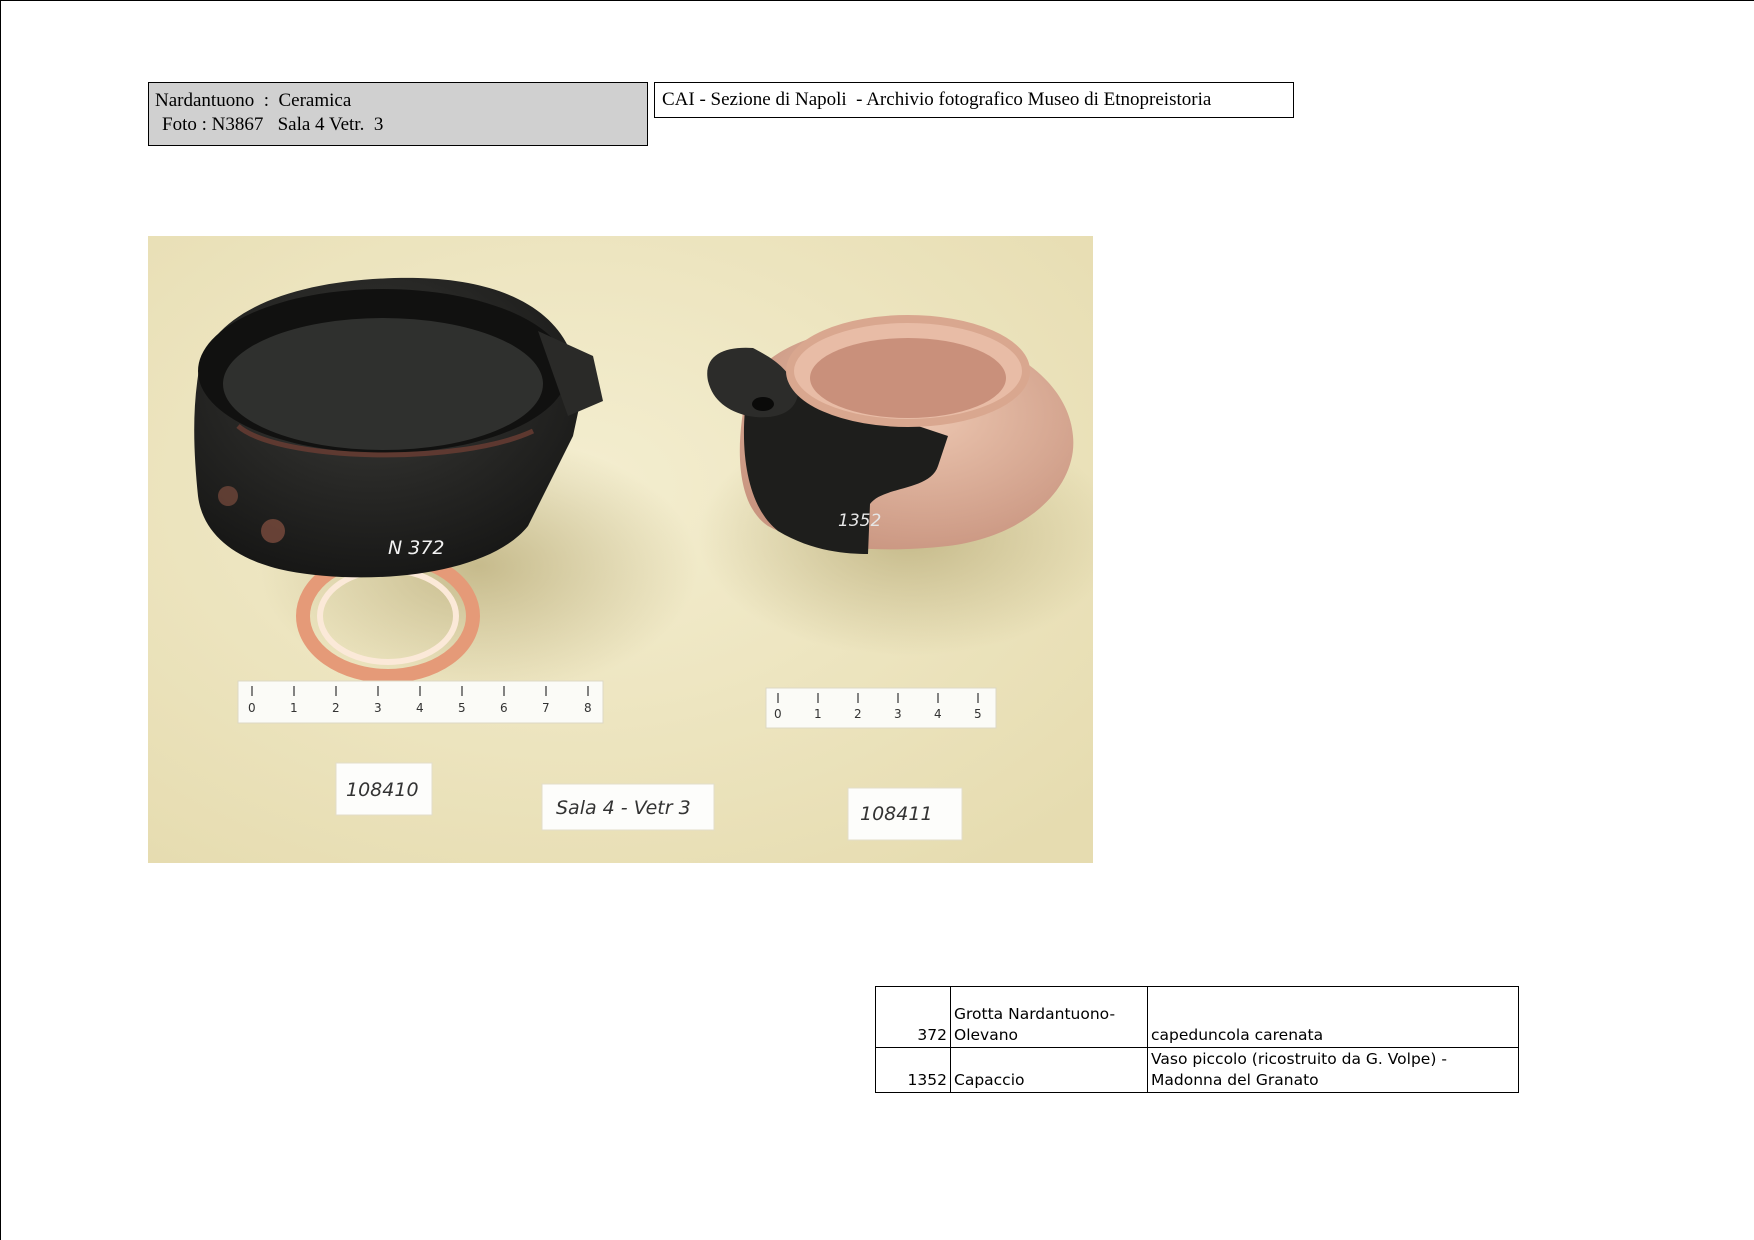  I want to click on location-card: Sala 4 - Vetr 3, so click(628, 807).